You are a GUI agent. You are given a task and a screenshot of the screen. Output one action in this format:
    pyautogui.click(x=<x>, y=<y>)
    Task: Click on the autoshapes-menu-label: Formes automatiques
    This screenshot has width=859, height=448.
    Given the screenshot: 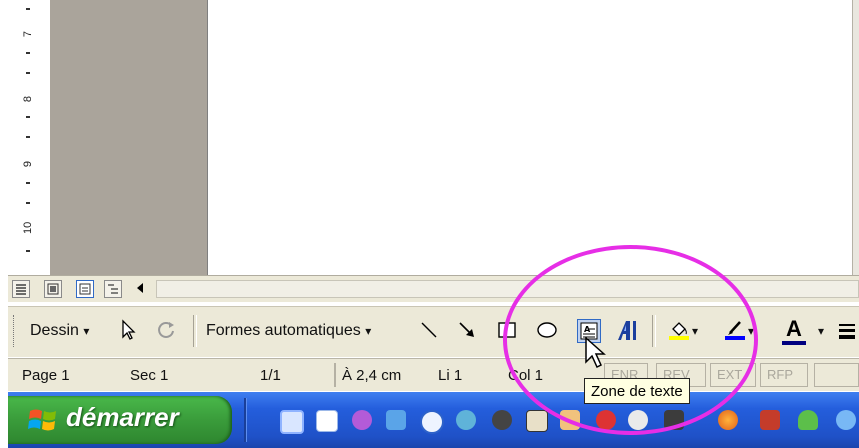 What is the action you would take?
    pyautogui.click(x=283, y=330)
    